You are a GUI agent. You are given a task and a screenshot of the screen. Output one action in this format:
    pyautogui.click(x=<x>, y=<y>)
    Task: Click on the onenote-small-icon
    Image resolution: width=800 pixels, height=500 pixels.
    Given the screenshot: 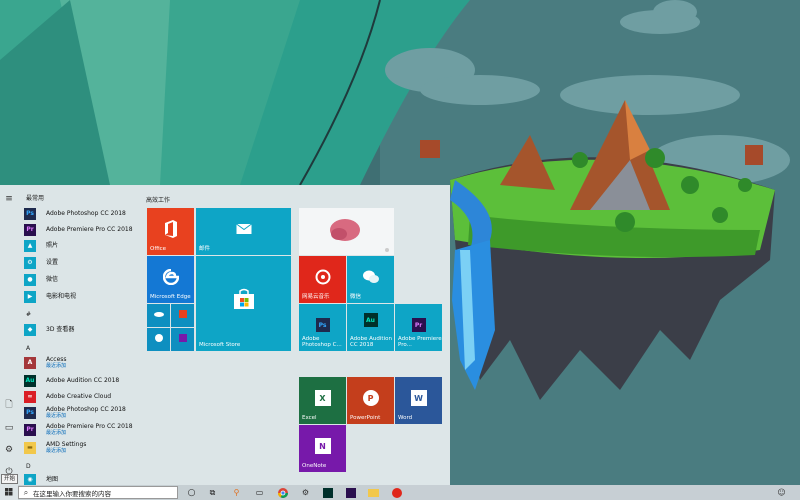 What is the action you would take?
    pyautogui.click(x=182, y=338)
    